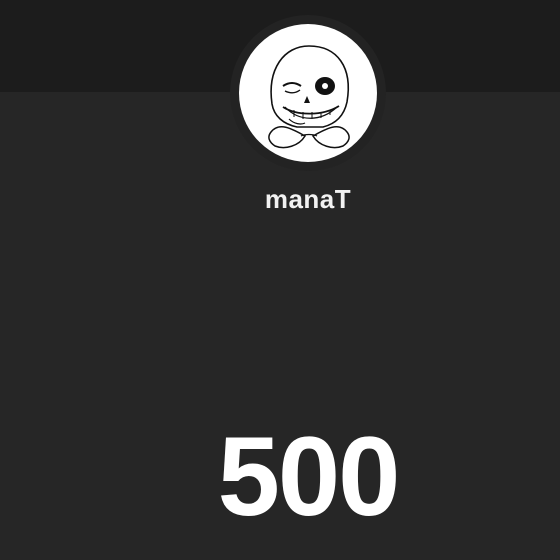 Image resolution: width=560 pixels, height=560 pixels. What do you see at coordinates (309, 97) in the screenshot?
I see `sans-skeleton-avatar-icon` at bounding box center [309, 97].